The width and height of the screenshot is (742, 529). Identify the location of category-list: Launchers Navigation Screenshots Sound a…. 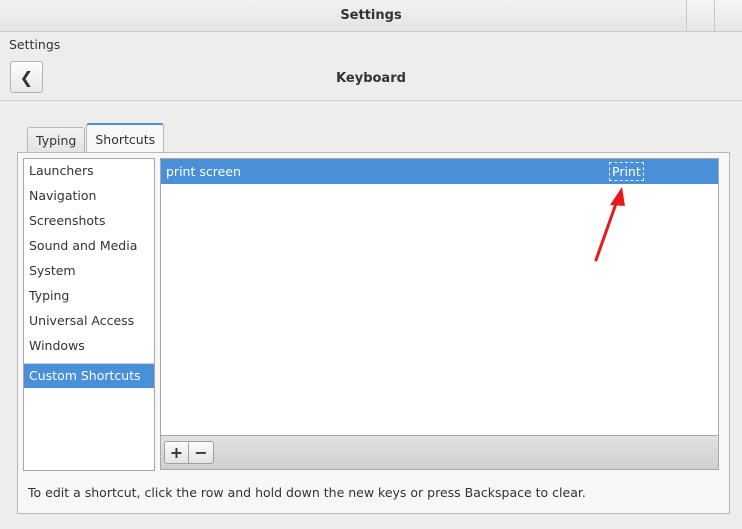
(89, 314).